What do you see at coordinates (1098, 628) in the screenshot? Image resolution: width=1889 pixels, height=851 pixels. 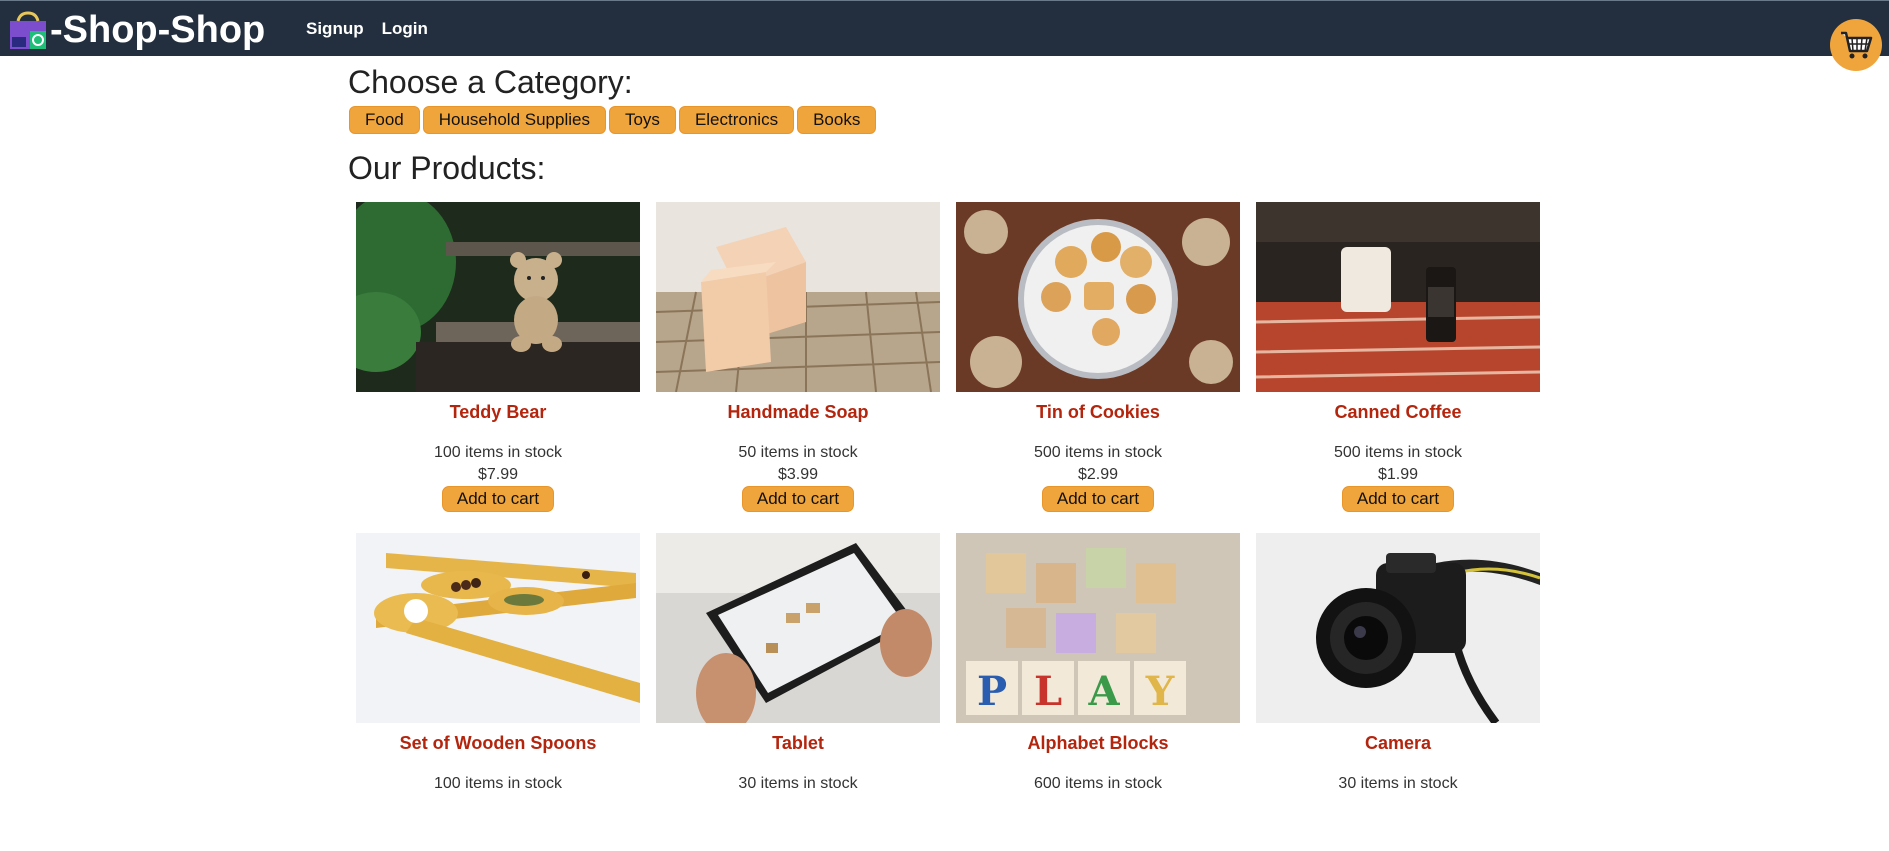 I see `alphabet-blocks-image: P L A Y` at bounding box center [1098, 628].